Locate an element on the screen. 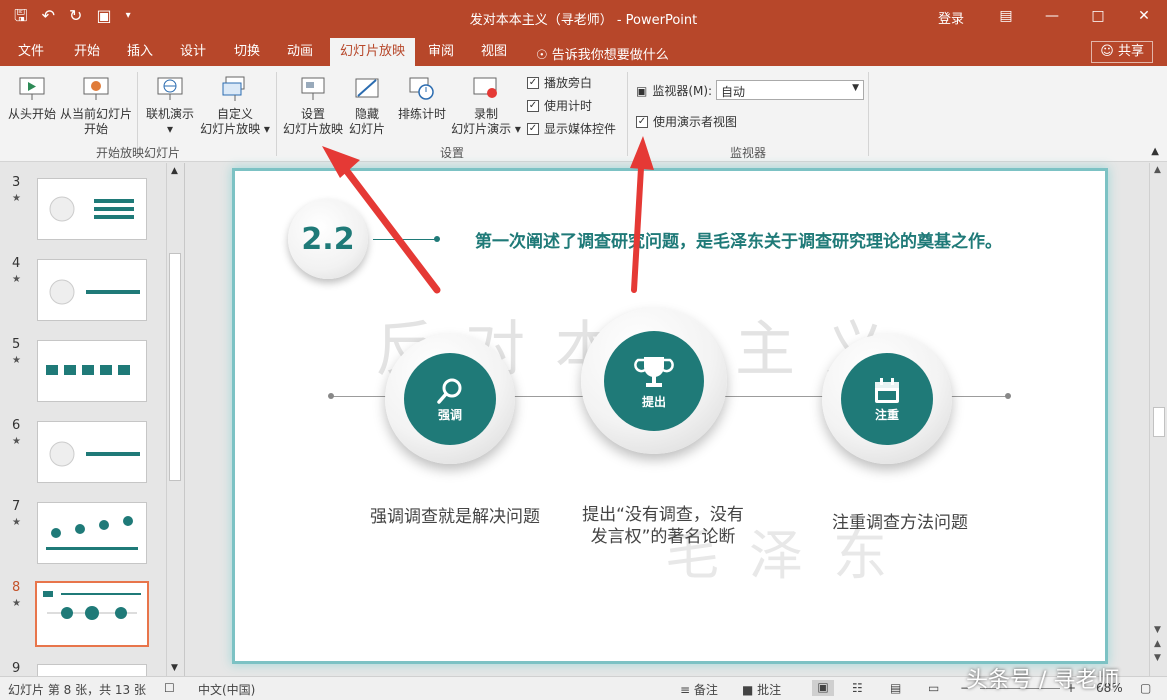 The width and height of the screenshot is (1167, 700). tab-file: 文件 is located at coordinates (31, 52).